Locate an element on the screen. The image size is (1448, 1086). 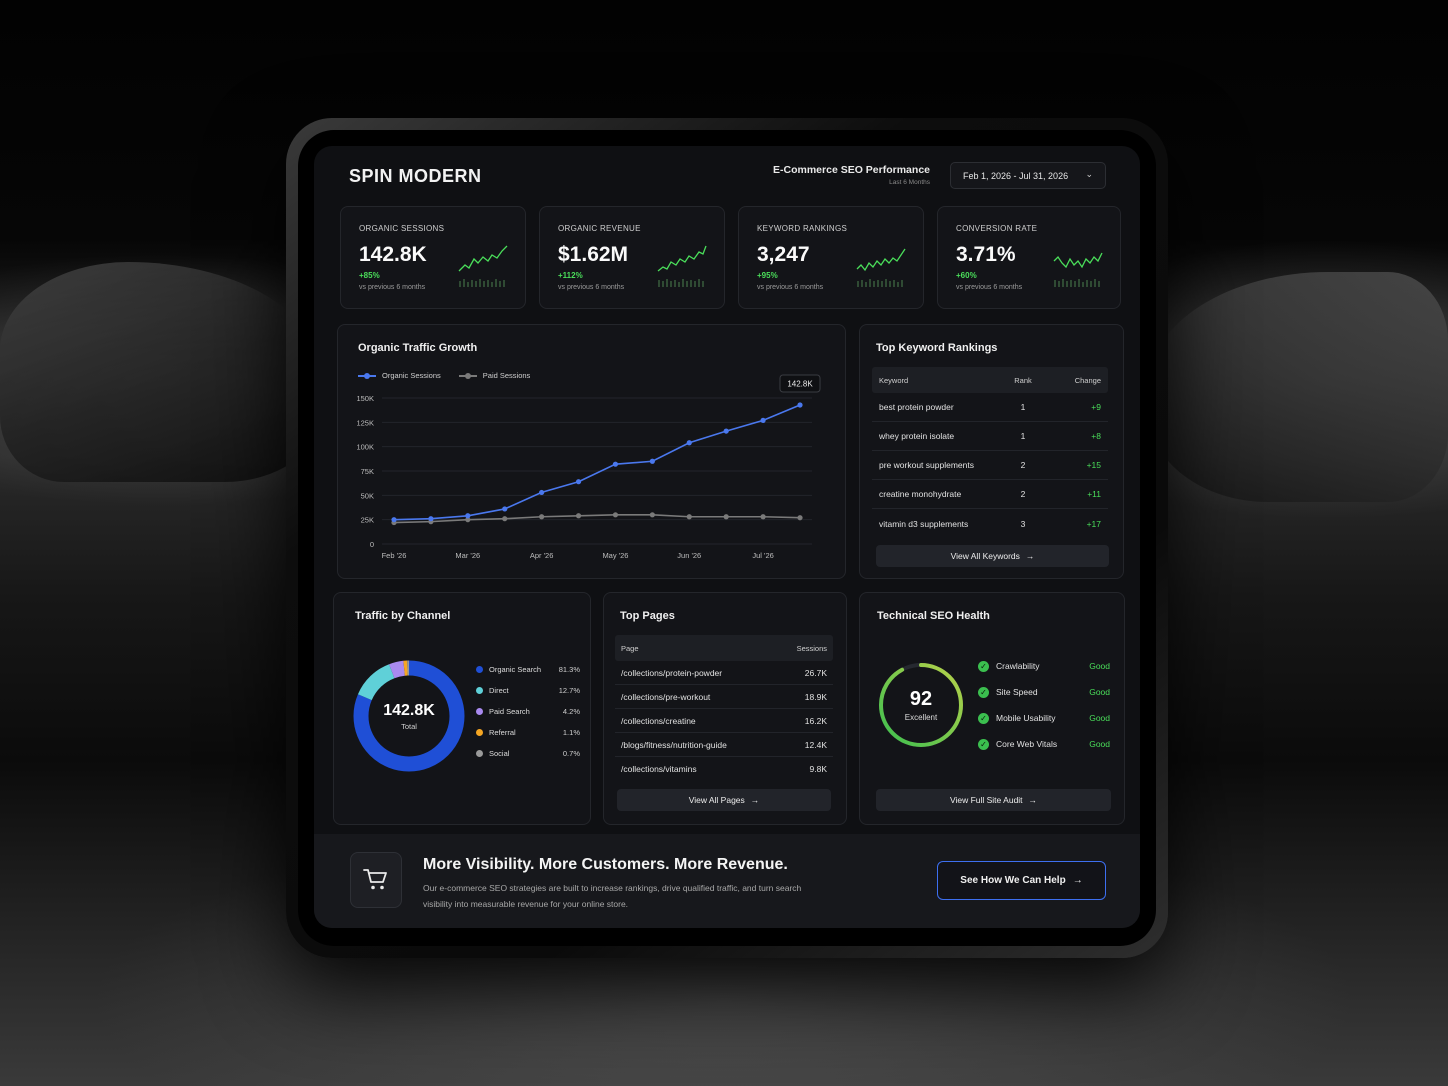
x-tick-label: May '26 is located at coordinates (615, 555).